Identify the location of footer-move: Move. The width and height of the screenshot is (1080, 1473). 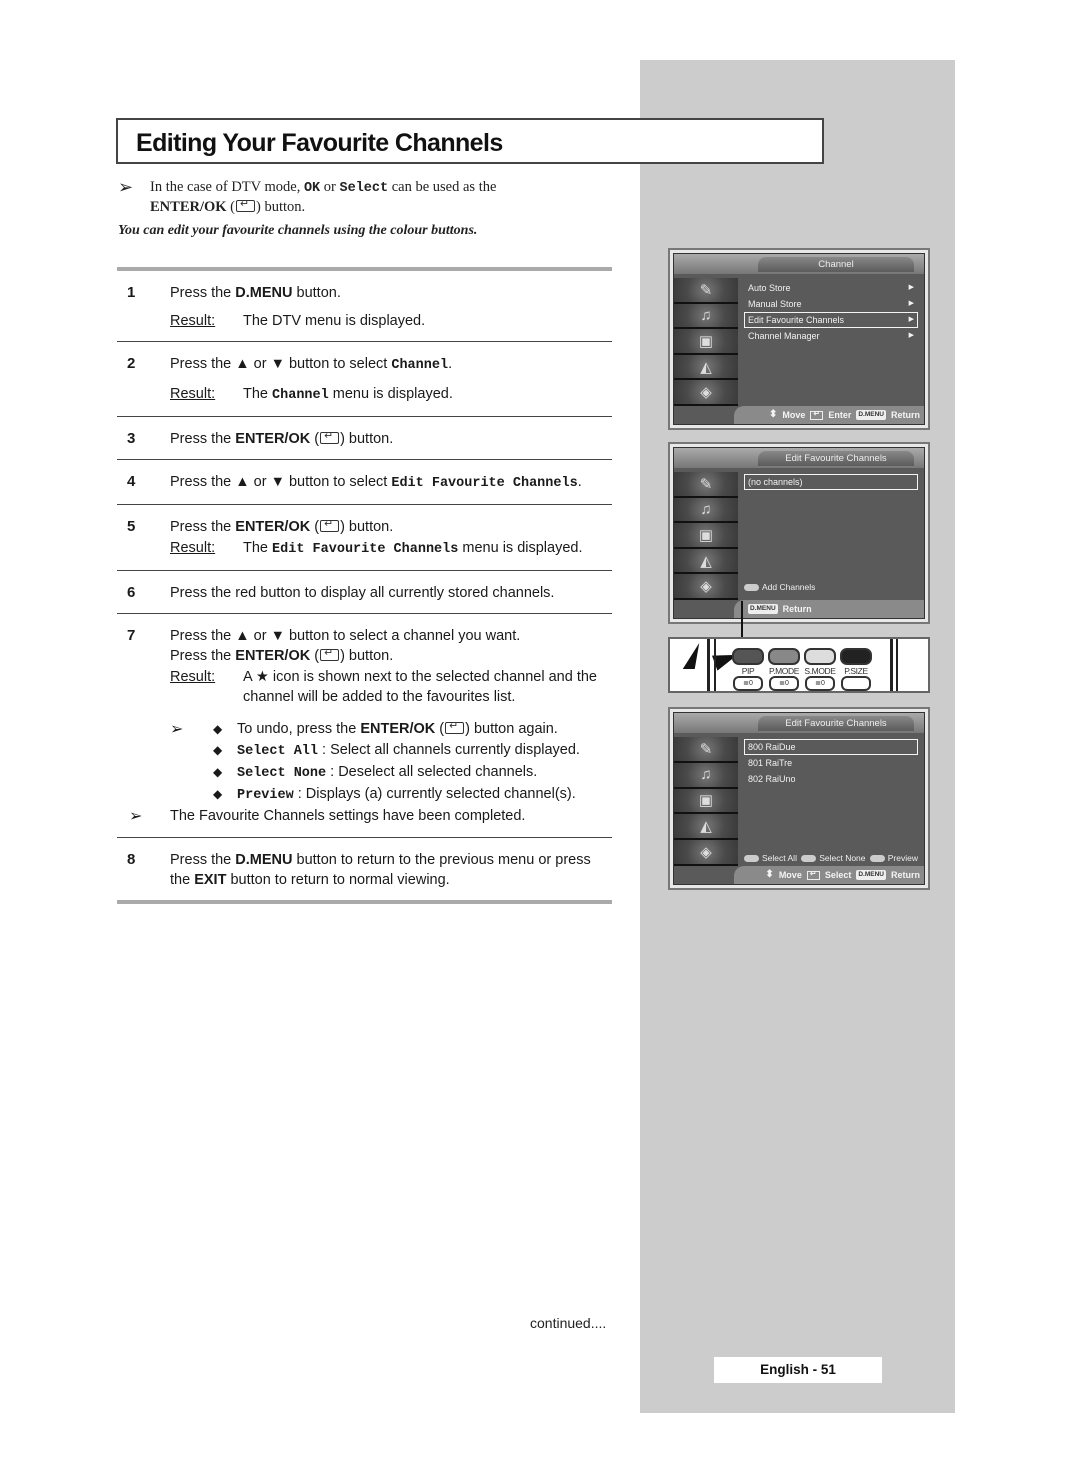
(794, 415).